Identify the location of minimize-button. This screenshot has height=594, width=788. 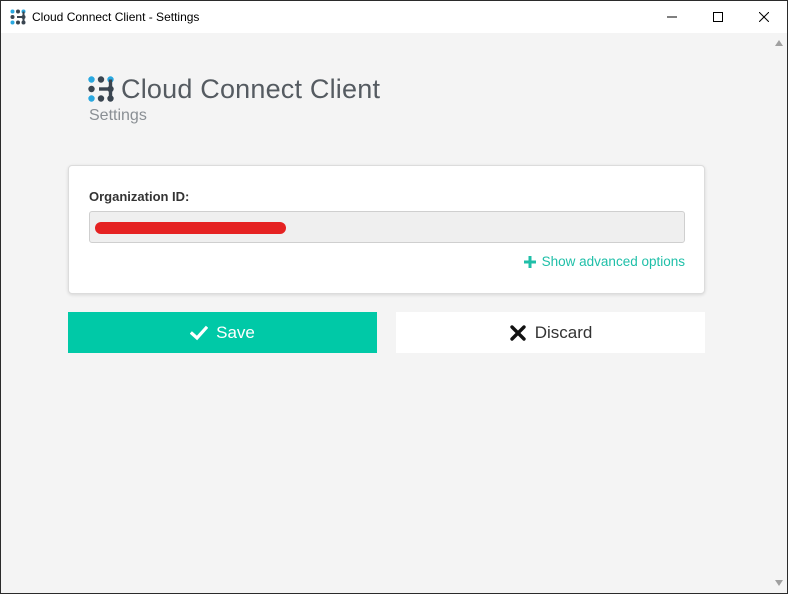
(672, 17).